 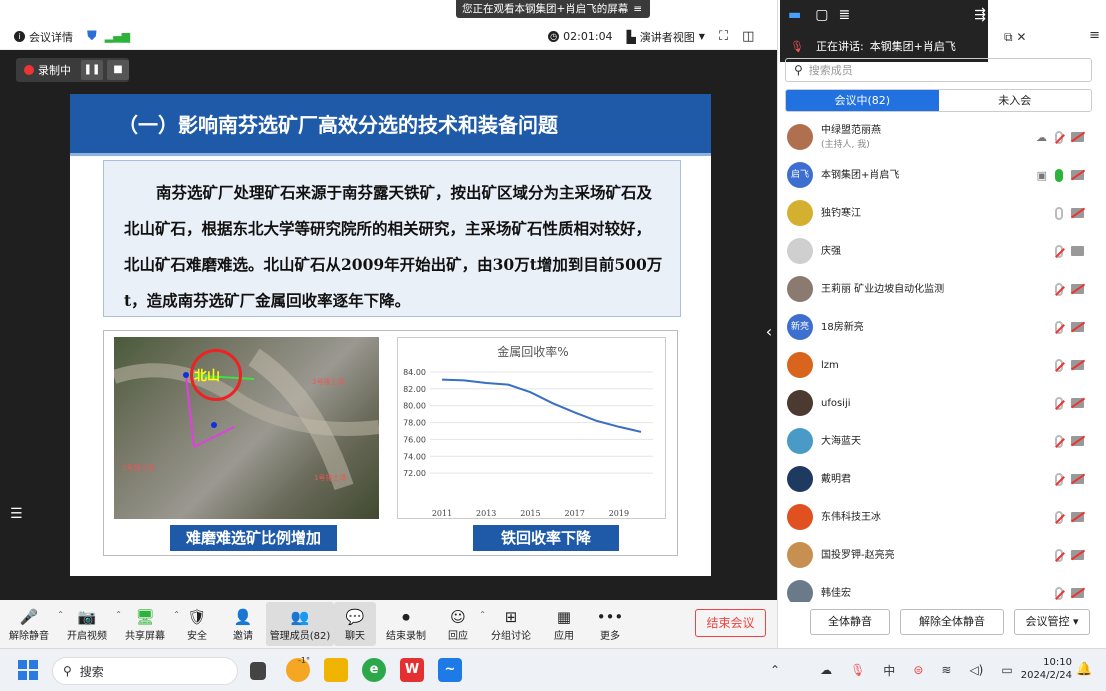 What do you see at coordinates (730, 623) in the screenshot?
I see `end-meeting-button: 结束会议` at bounding box center [730, 623].